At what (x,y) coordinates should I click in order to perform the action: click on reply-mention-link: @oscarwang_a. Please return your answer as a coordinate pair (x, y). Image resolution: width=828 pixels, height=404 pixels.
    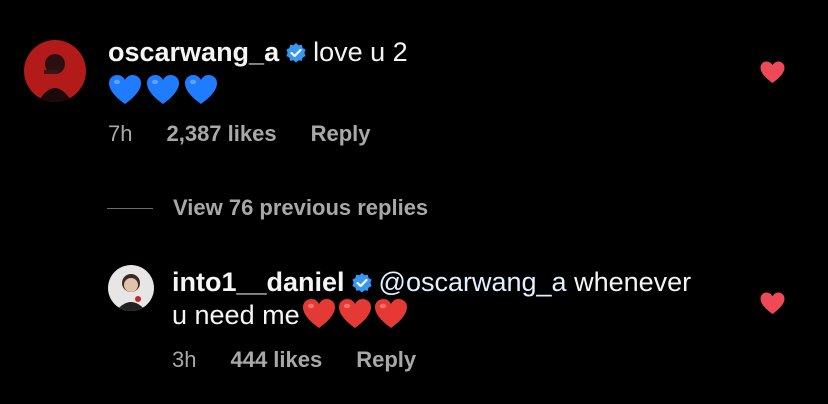
    Looking at the image, I should click on (473, 282).